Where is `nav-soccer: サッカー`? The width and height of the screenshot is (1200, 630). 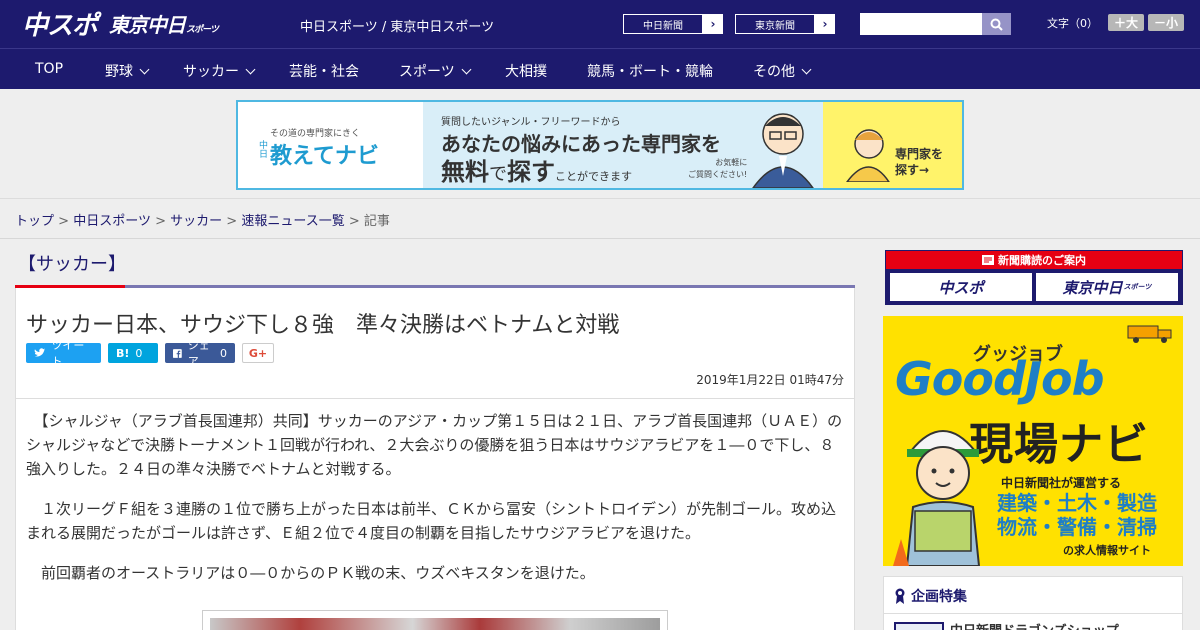
nav-soccer: サッカー is located at coordinates (219, 71).